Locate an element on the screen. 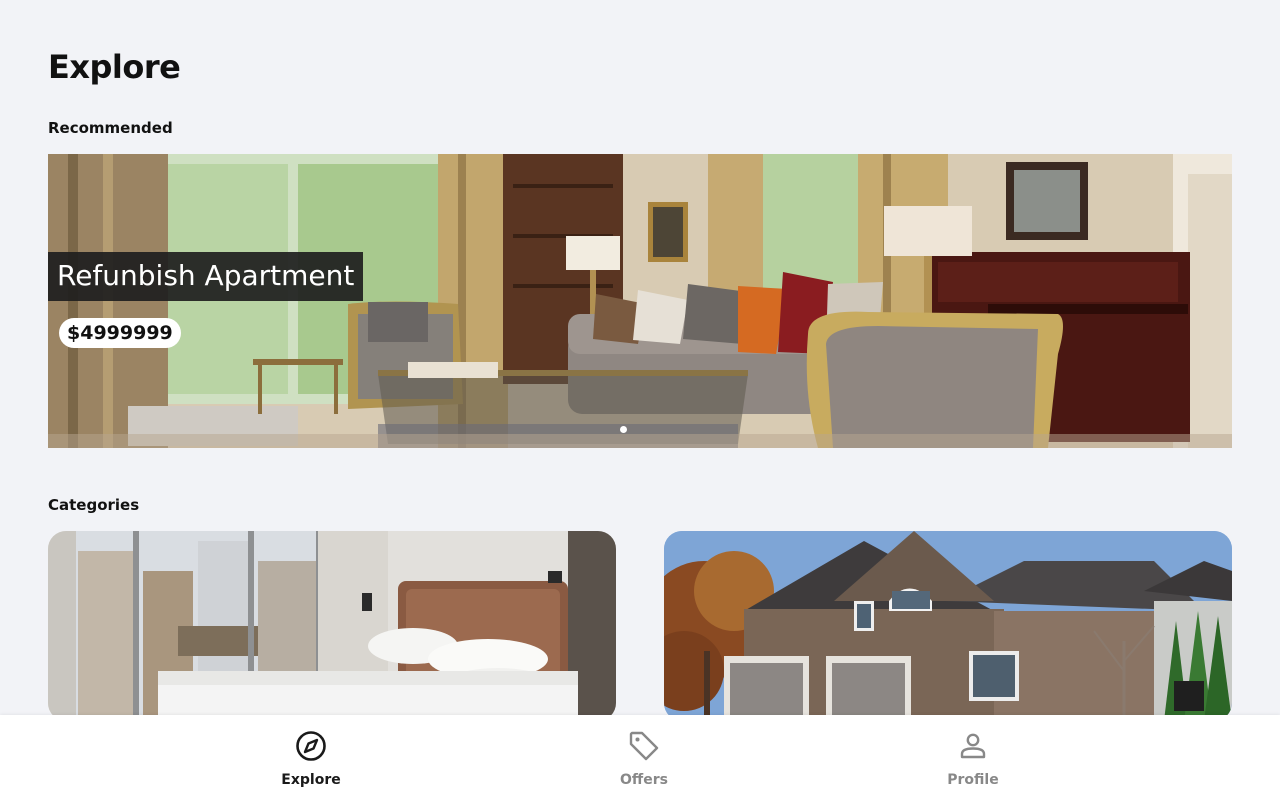  category-card-apartment is located at coordinates (332, 626).